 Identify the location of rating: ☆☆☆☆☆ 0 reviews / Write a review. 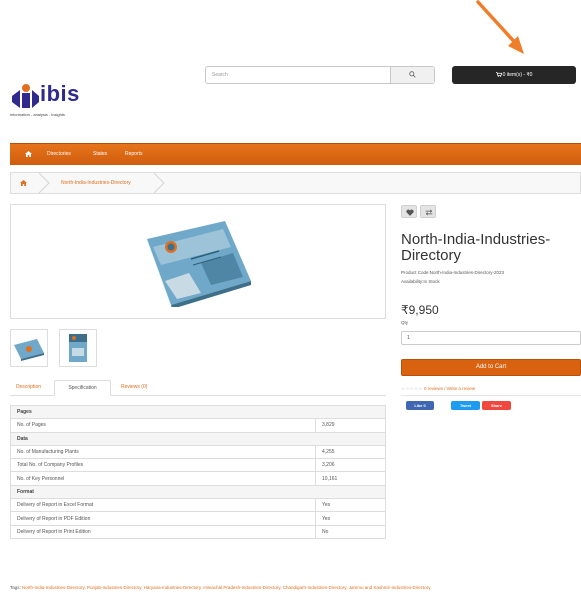
(438, 389).